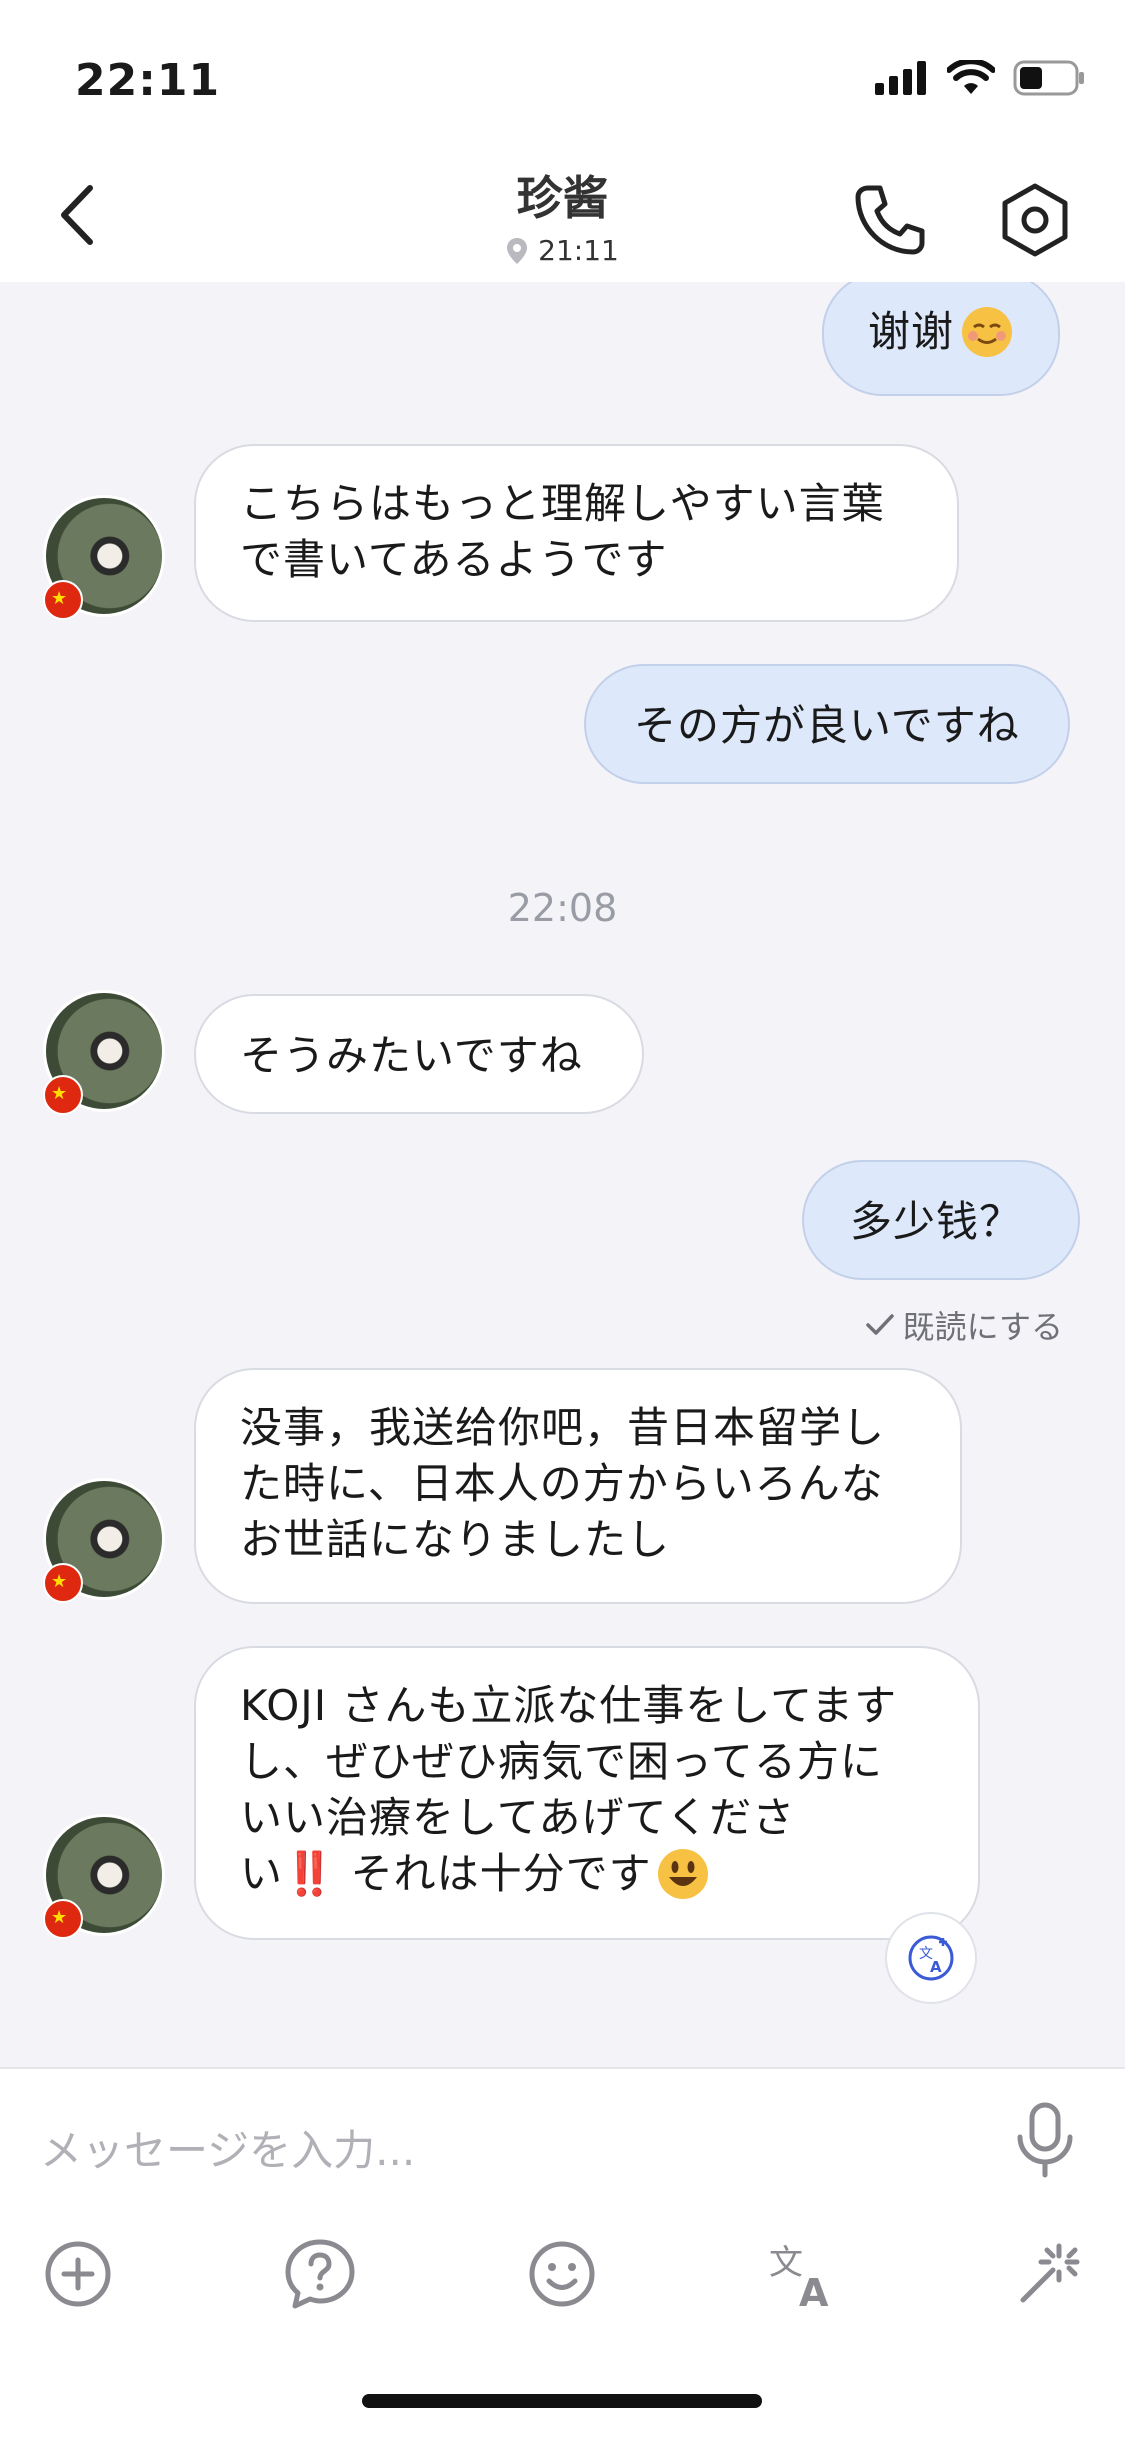 The width and height of the screenshot is (1125, 2438). What do you see at coordinates (964, 1325) in the screenshot?
I see `read-receipt: 既読にする` at bounding box center [964, 1325].